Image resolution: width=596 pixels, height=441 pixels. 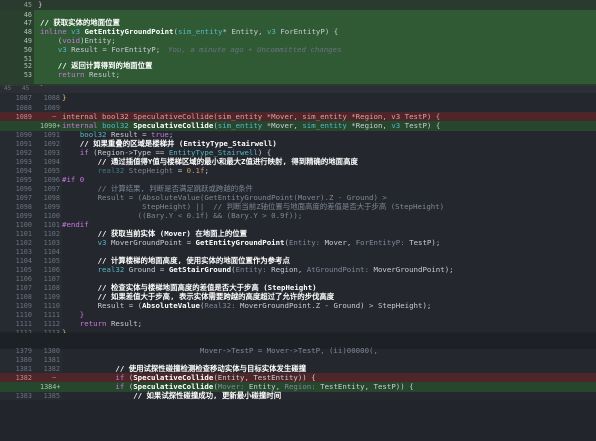 I want to click on code-line: 45 }, so click(x=298, y=5).